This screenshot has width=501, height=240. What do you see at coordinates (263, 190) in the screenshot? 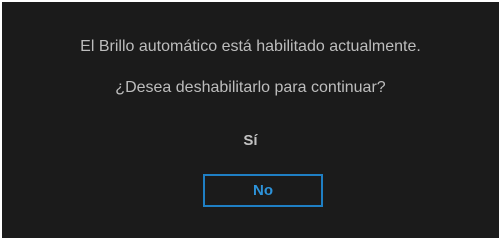
I see `no-option-selected: No` at bounding box center [263, 190].